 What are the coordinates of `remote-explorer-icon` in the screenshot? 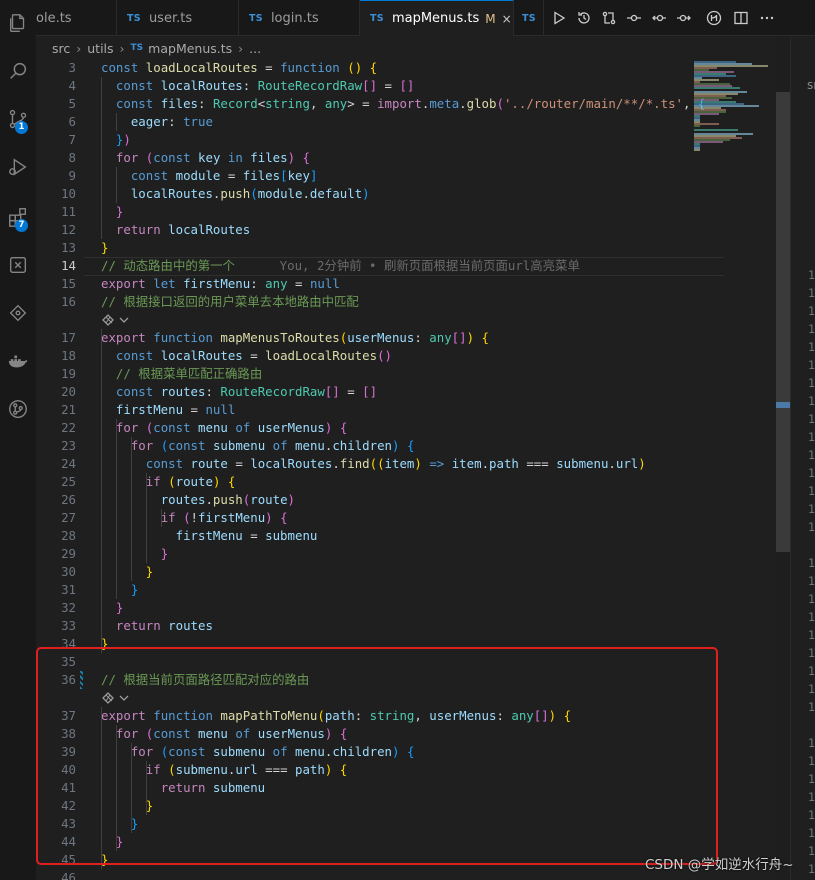 It's located at (18, 265).